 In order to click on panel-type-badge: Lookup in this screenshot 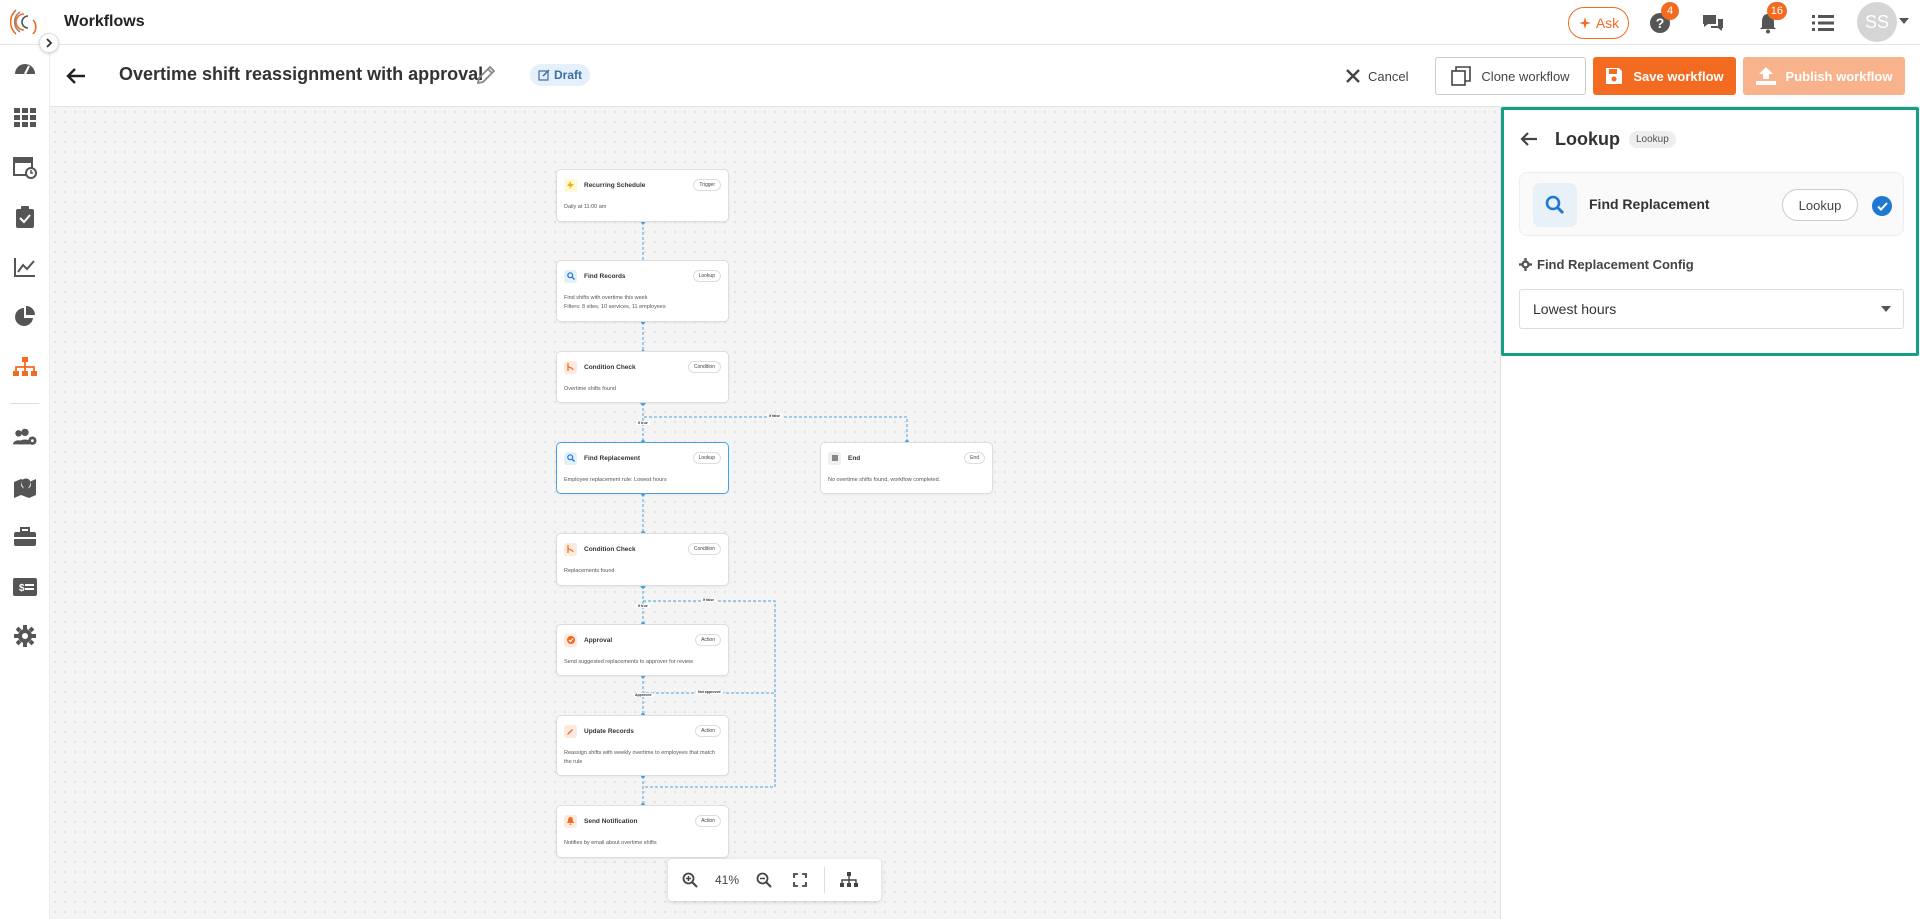, I will do `click(1652, 139)`.